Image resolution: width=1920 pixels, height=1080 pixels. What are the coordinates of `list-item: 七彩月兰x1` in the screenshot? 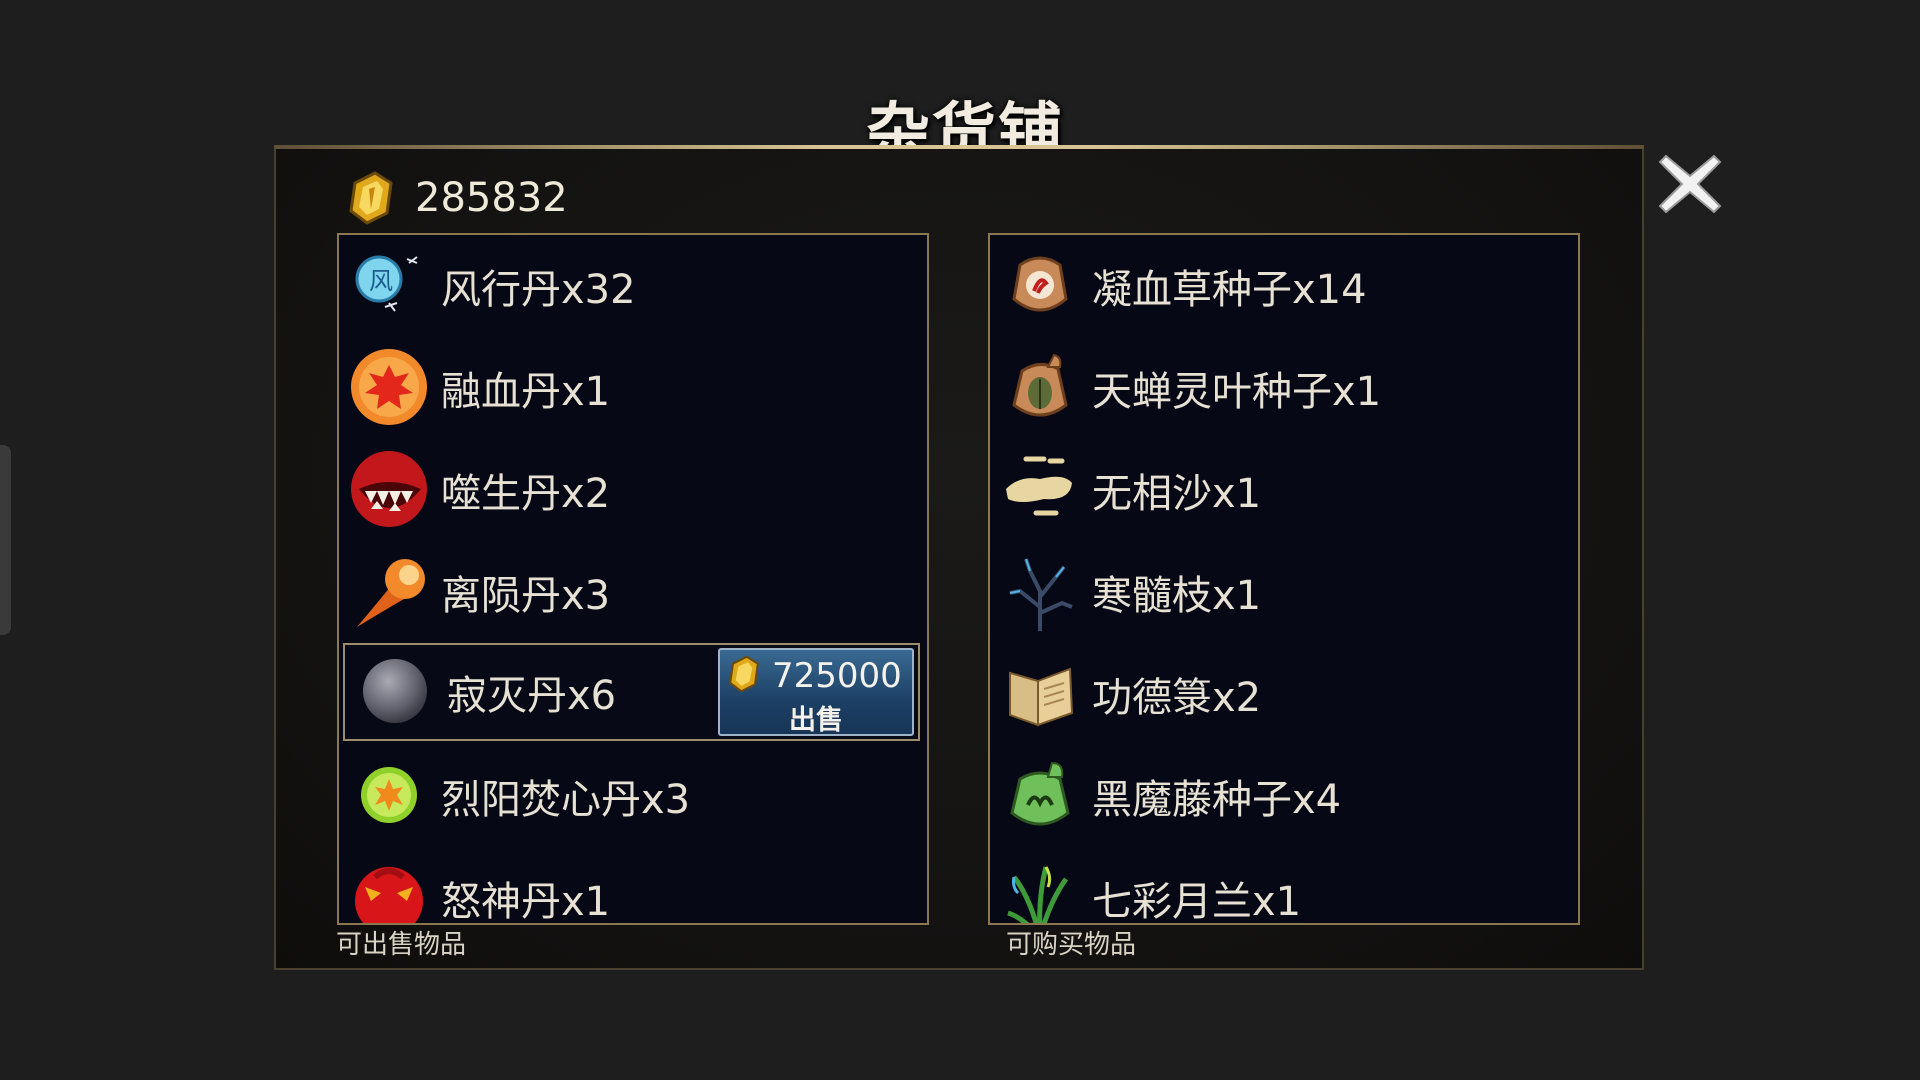 It's located at (1284, 886).